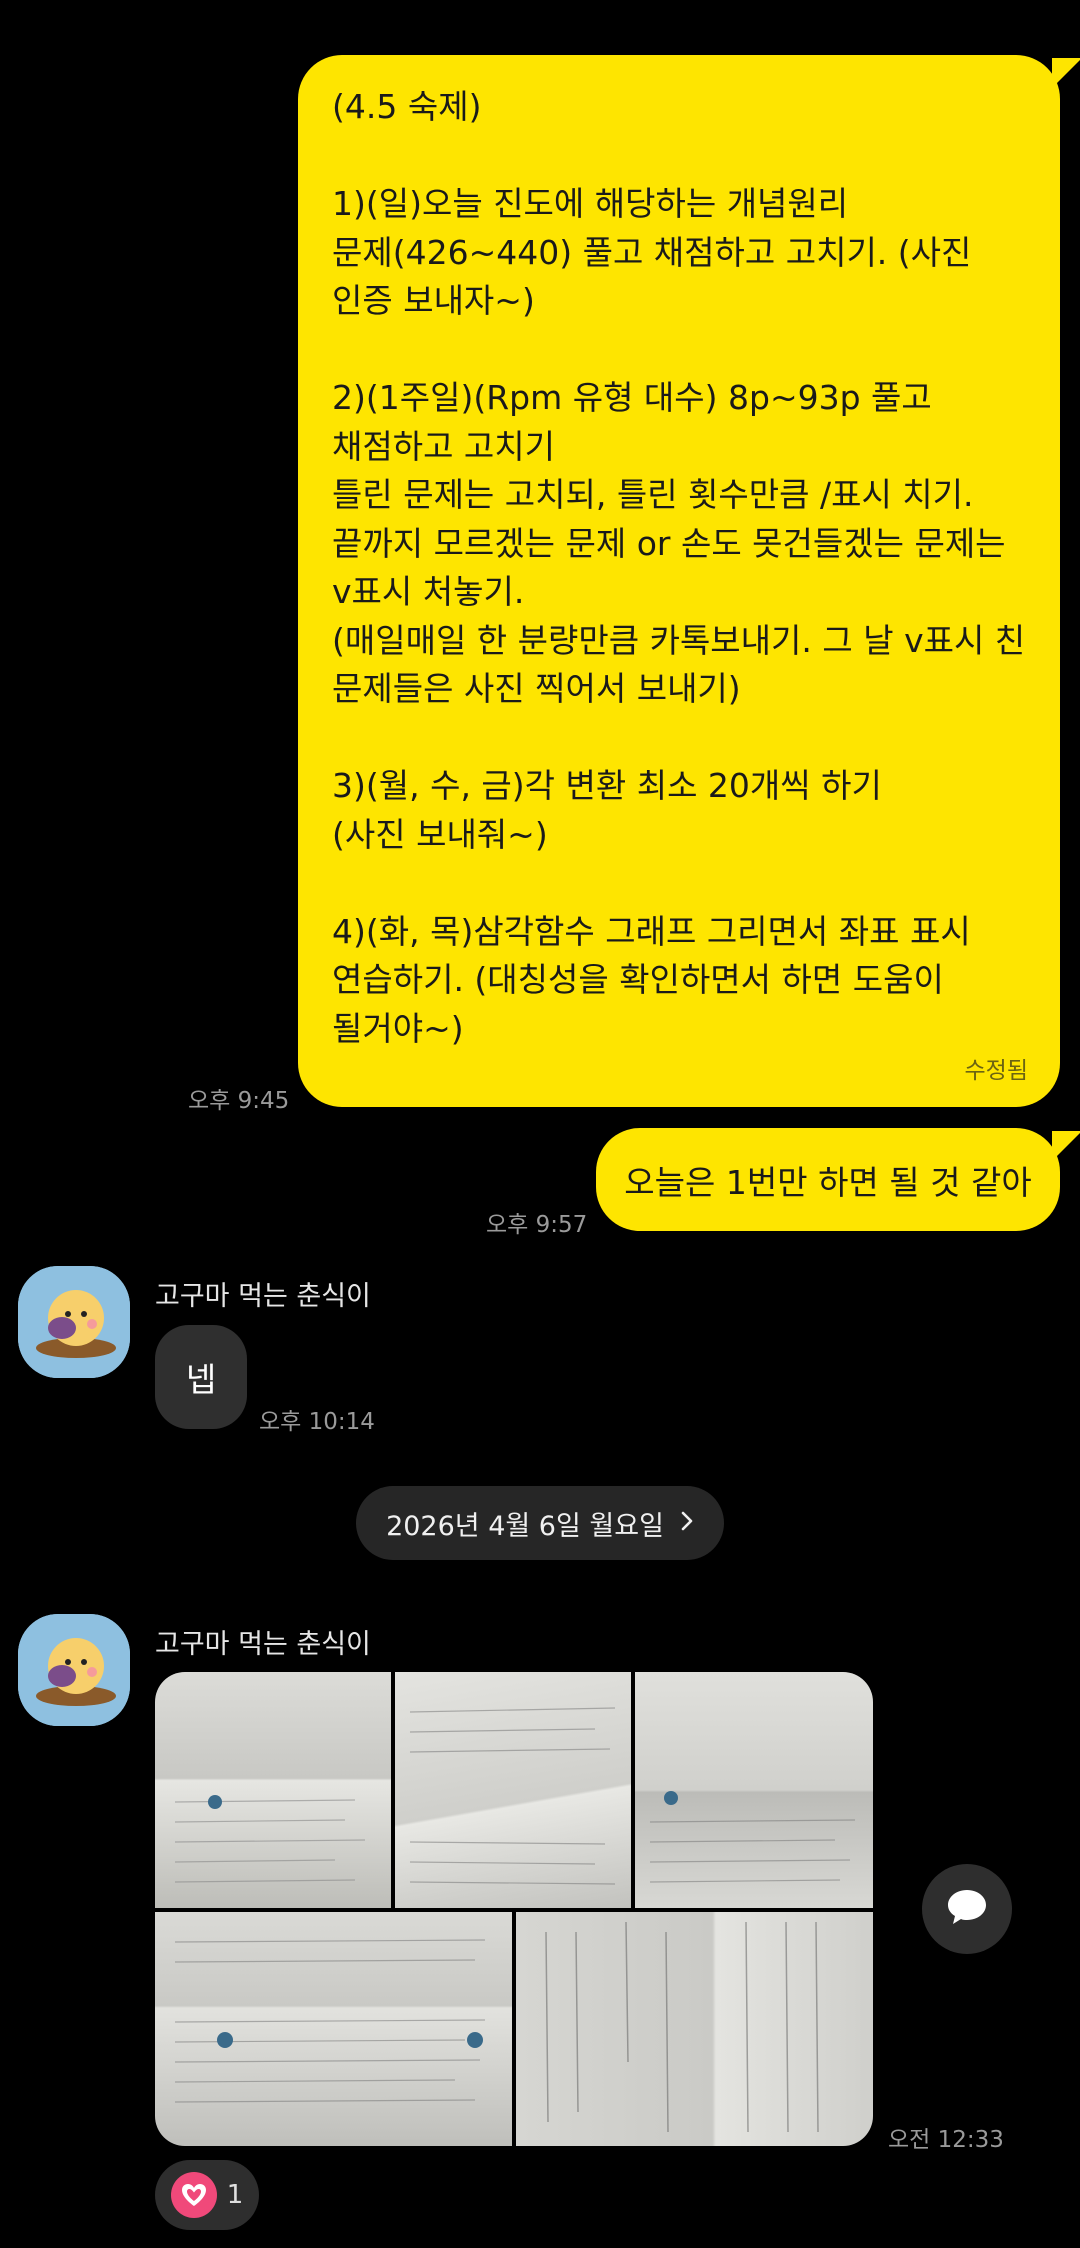  Describe the element at coordinates (239, 1101) in the screenshot. I see `message-time: 오후 9:45` at that location.